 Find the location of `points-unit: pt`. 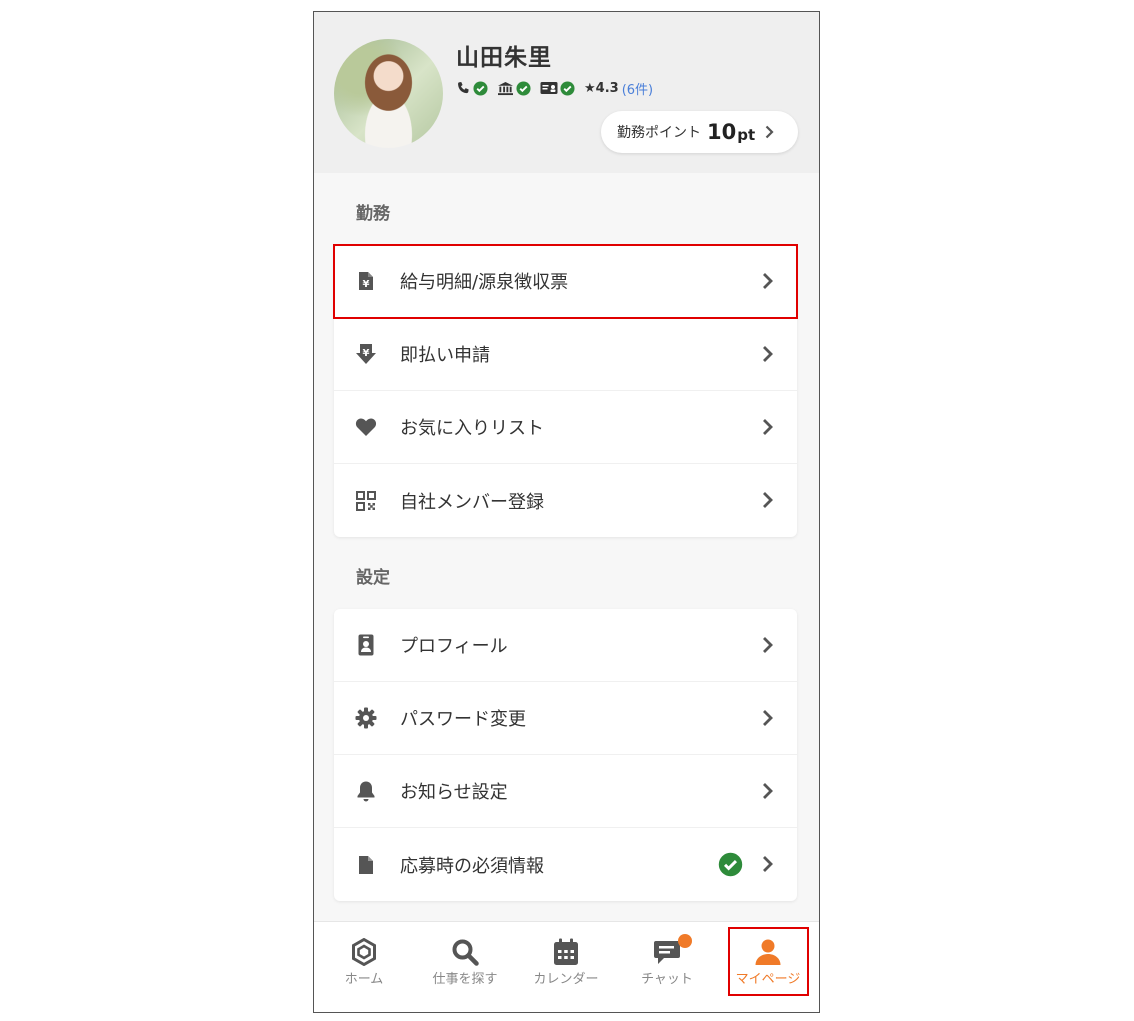

points-unit: pt is located at coordinates (746, 134).